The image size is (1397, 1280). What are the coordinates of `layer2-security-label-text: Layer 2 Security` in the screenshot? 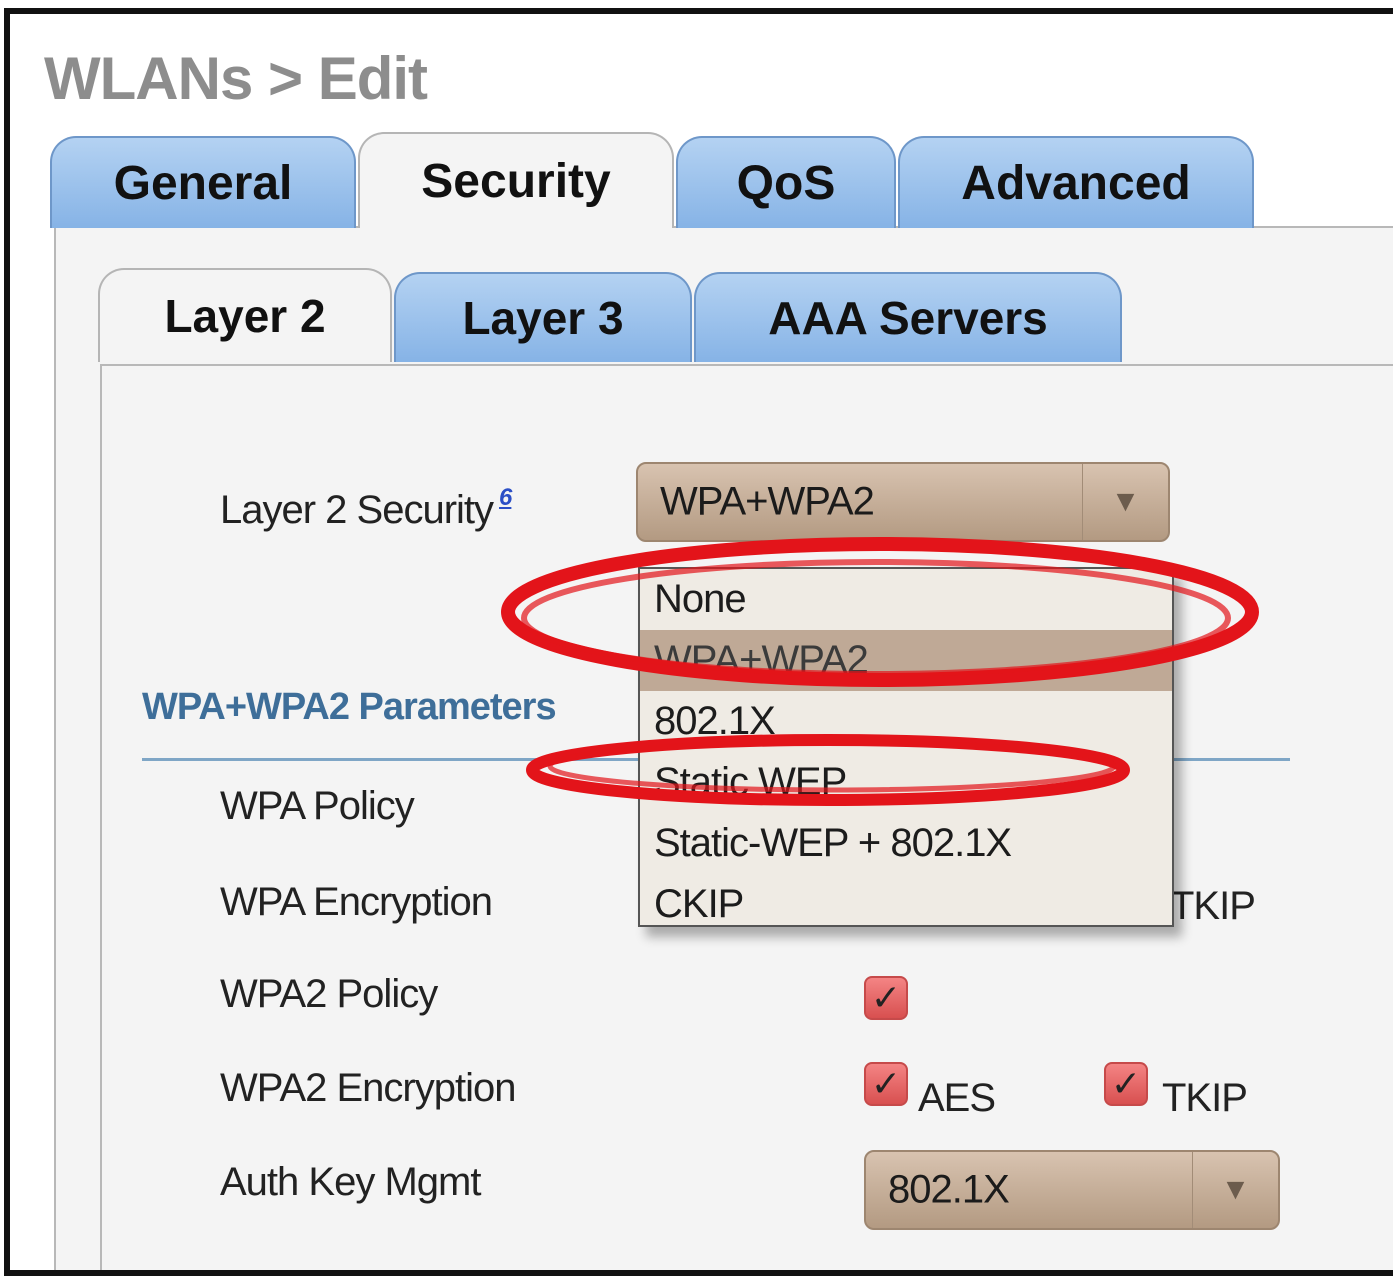 It's located at (357, 510).